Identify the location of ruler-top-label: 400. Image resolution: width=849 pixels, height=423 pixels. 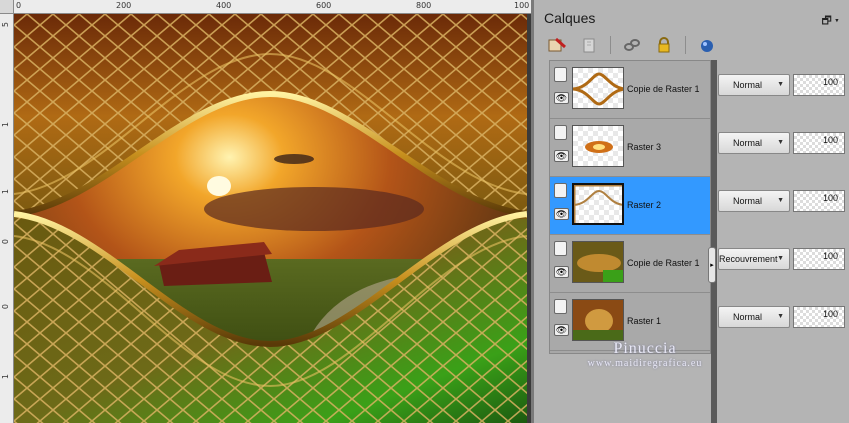
(224, 5).